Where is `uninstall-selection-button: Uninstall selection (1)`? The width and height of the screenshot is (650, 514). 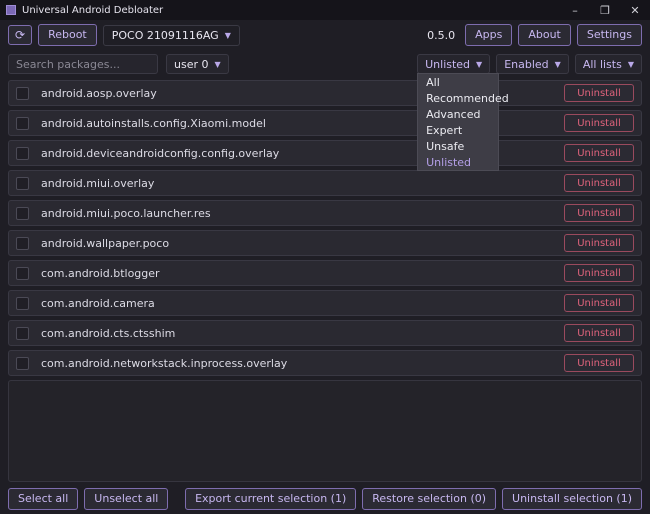
uninstall-selection-button: Uninstall selection (1) is located at coordinates (572, 499).